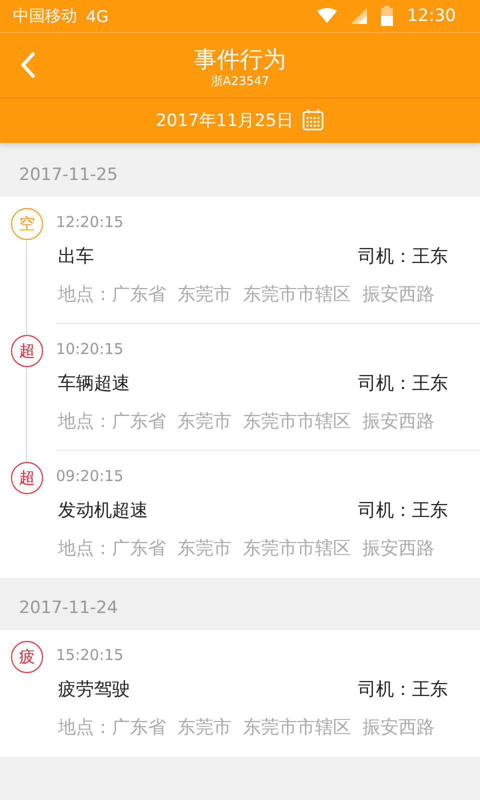 The width and height of the screenshot is (480, 800). What do you see at coordinates (68, 608) in the screenshot?
I see `day-header: 2017-11-24` at bounding box center [68, 608].